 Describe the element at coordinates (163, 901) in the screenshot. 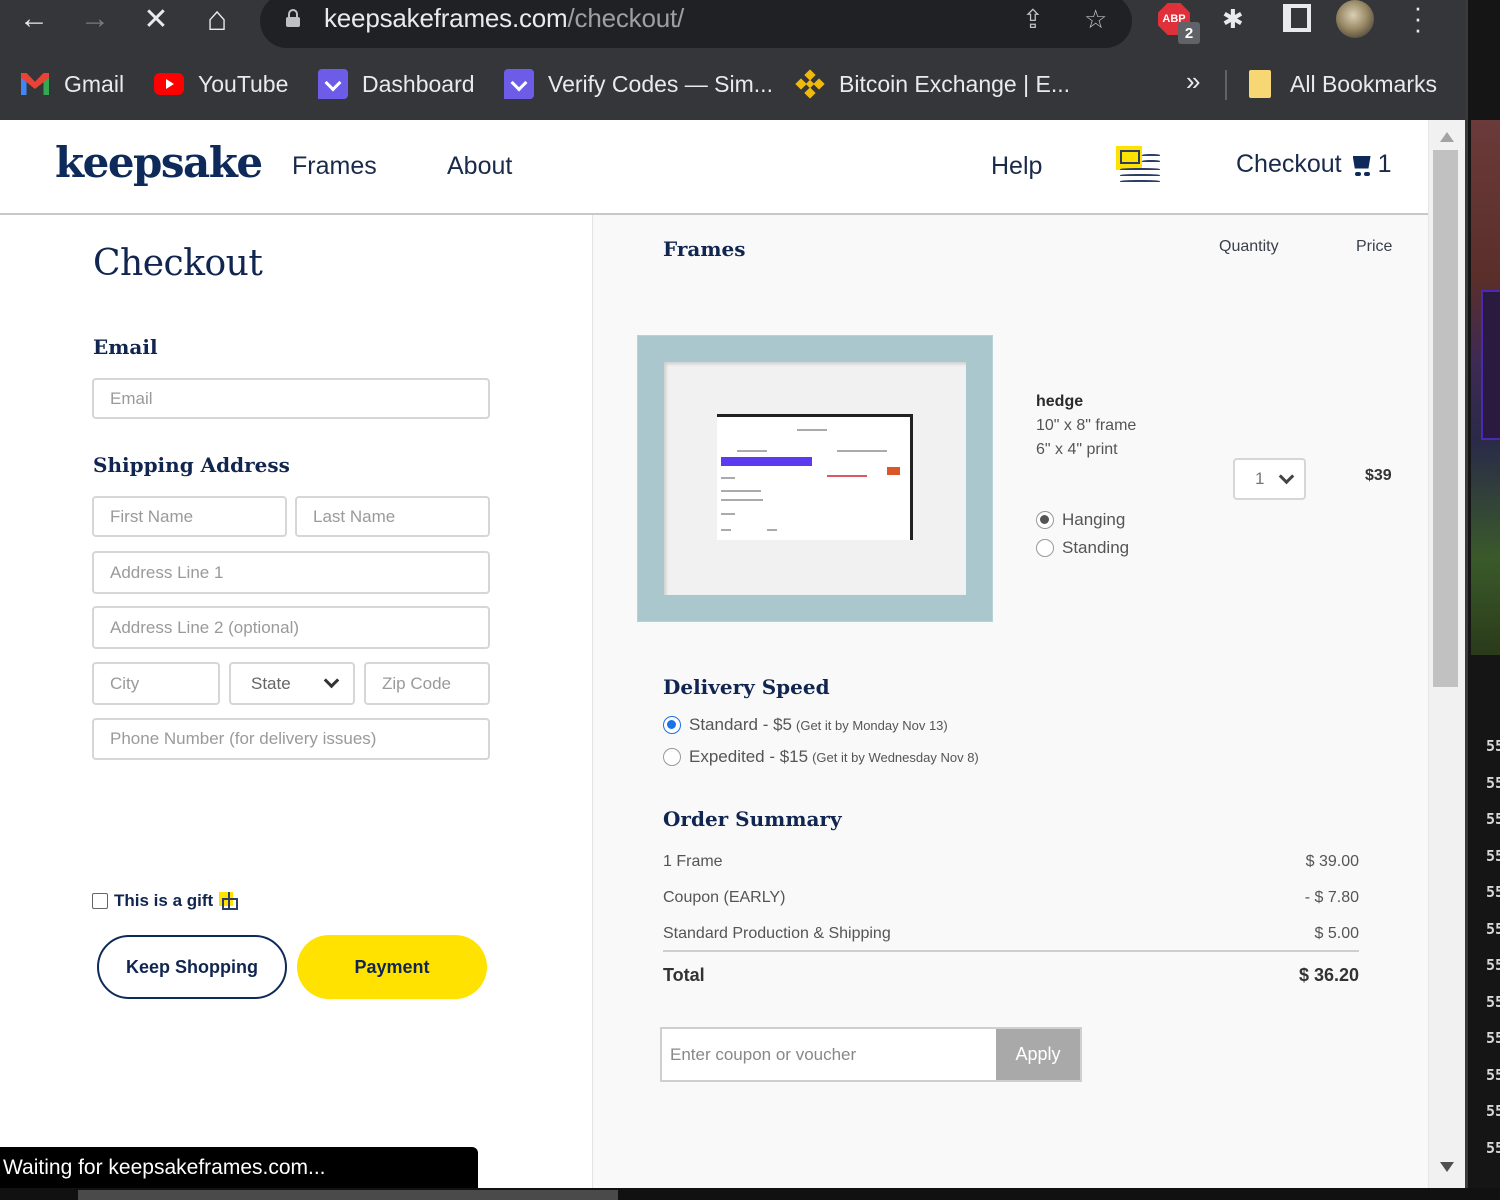

I see `gift-label: This is a gift` at that location.